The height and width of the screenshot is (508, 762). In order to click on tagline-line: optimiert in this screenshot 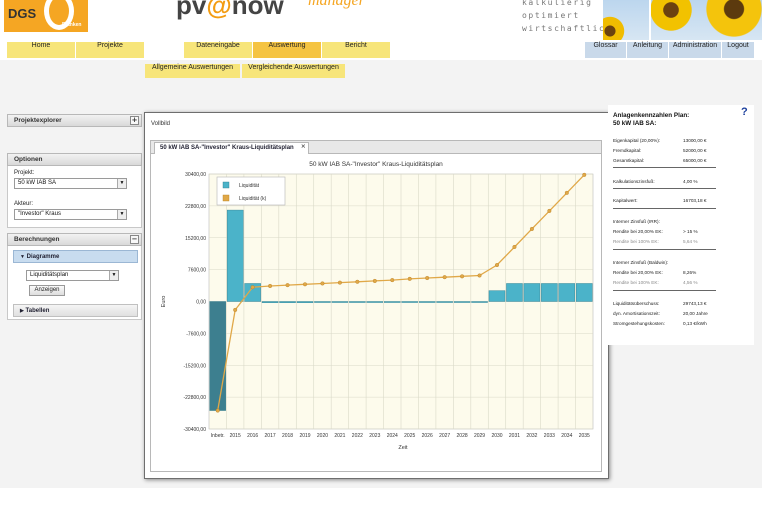, I will do `click(551, 15)`.